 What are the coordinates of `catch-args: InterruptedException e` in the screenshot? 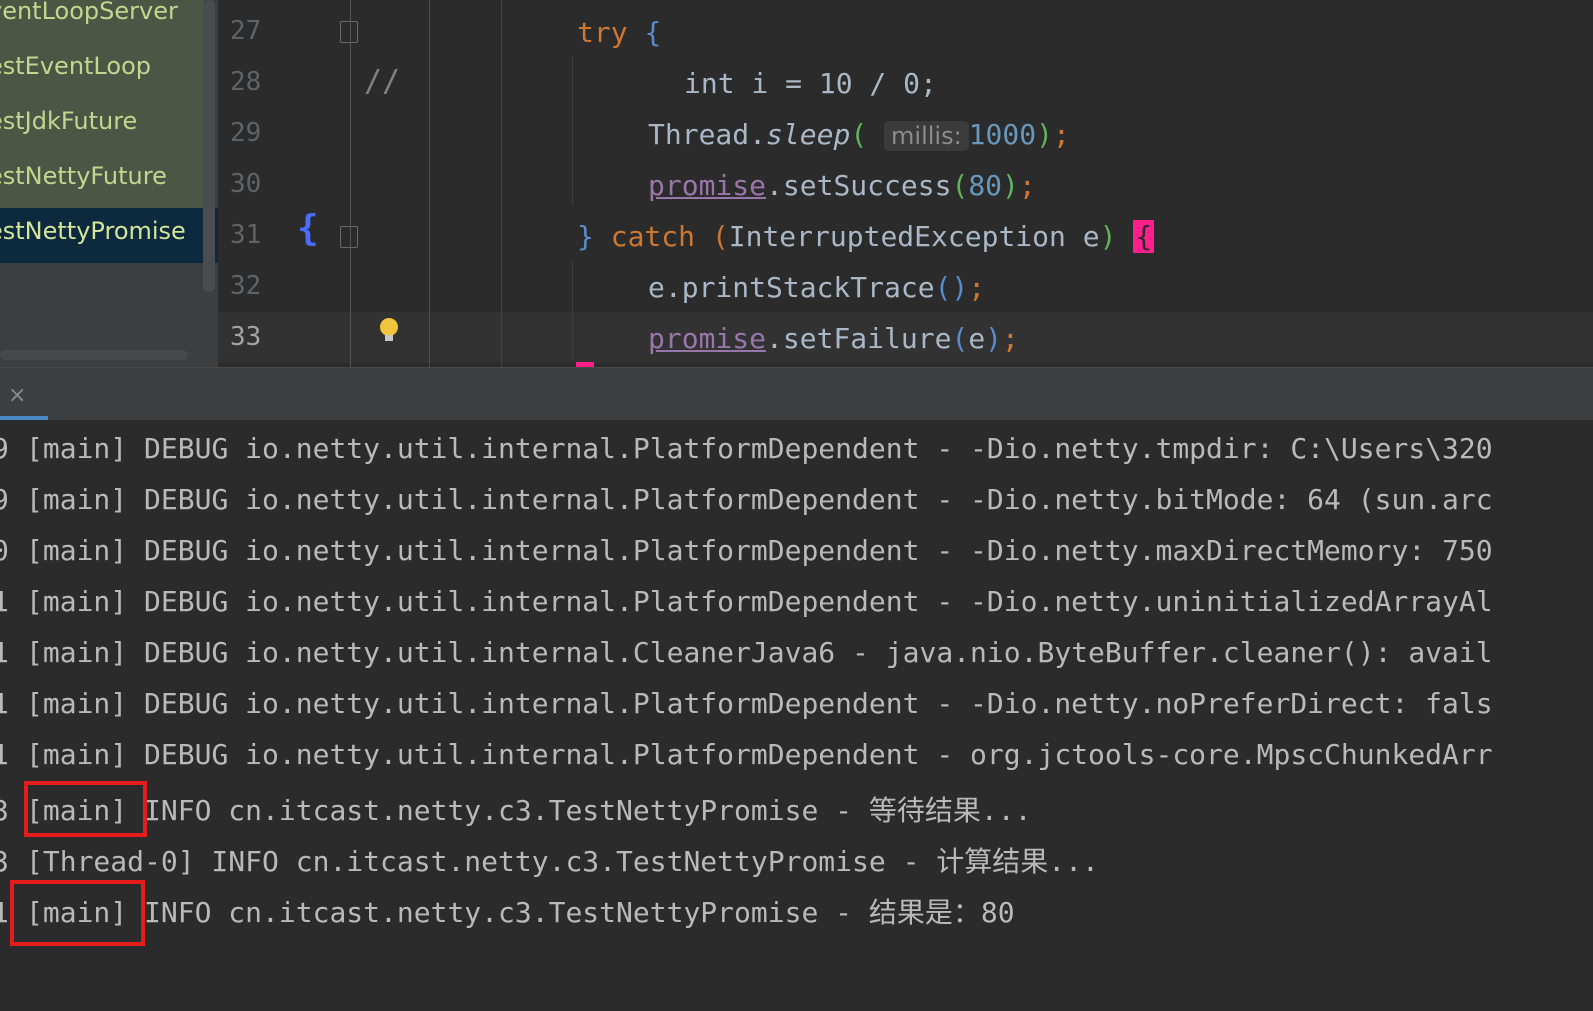 It's located at (914, 236).